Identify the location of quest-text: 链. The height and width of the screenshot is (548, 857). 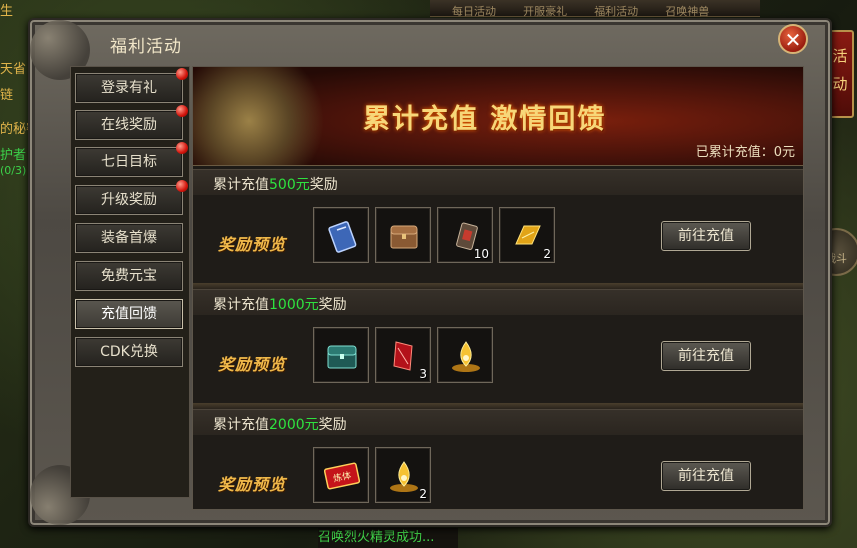
(7, 95).